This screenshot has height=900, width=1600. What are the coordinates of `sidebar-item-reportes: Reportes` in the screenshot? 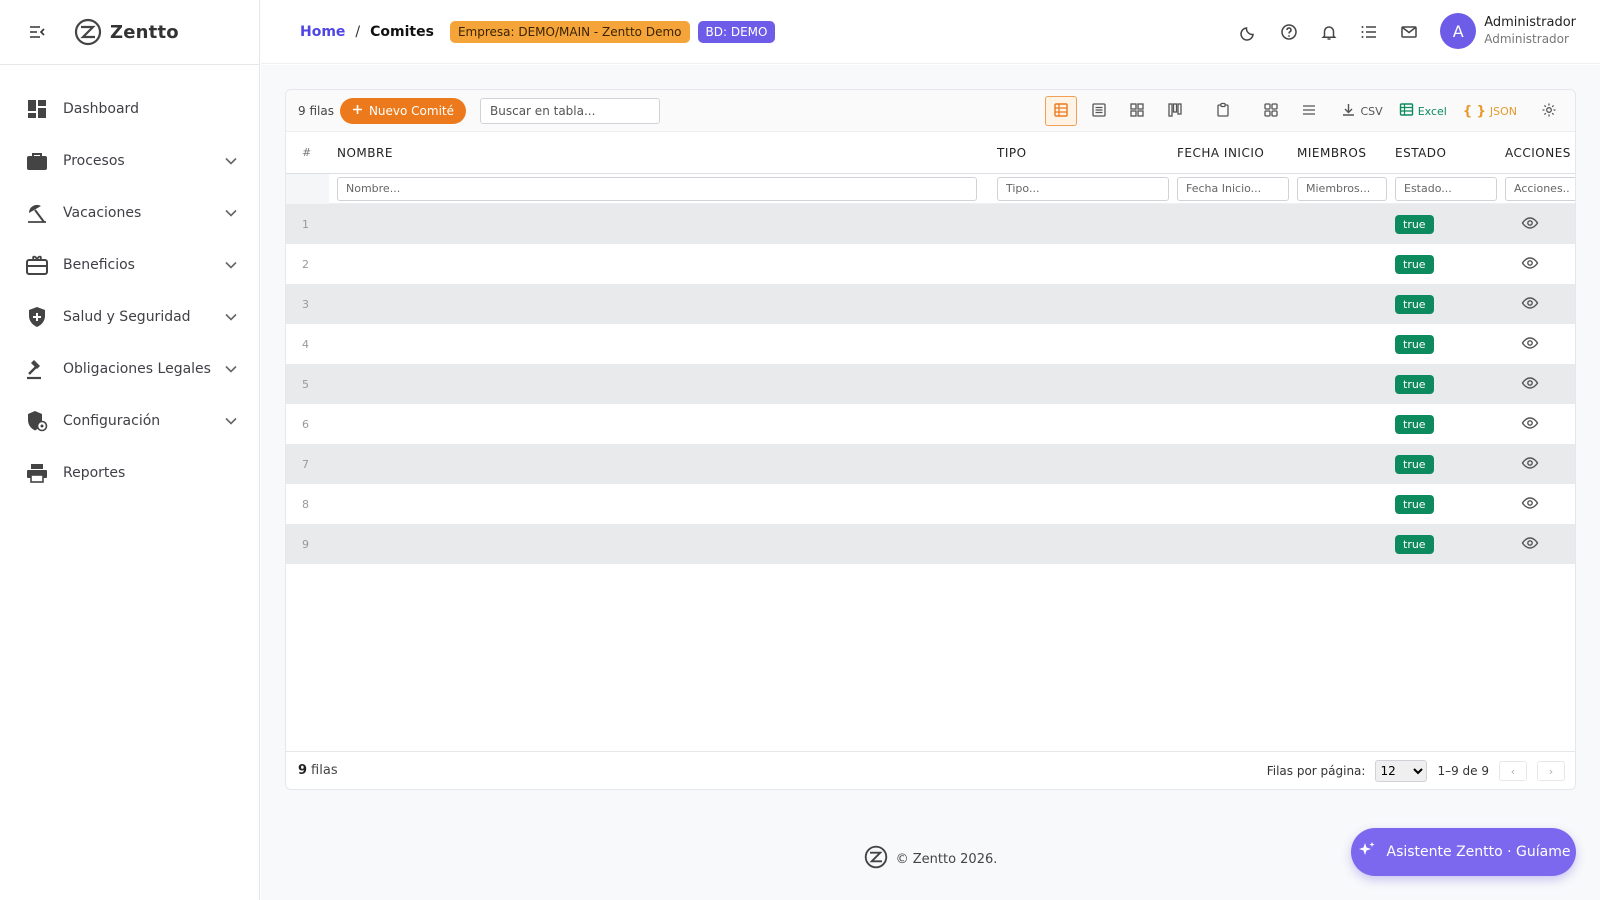 It's located at (129, 473).